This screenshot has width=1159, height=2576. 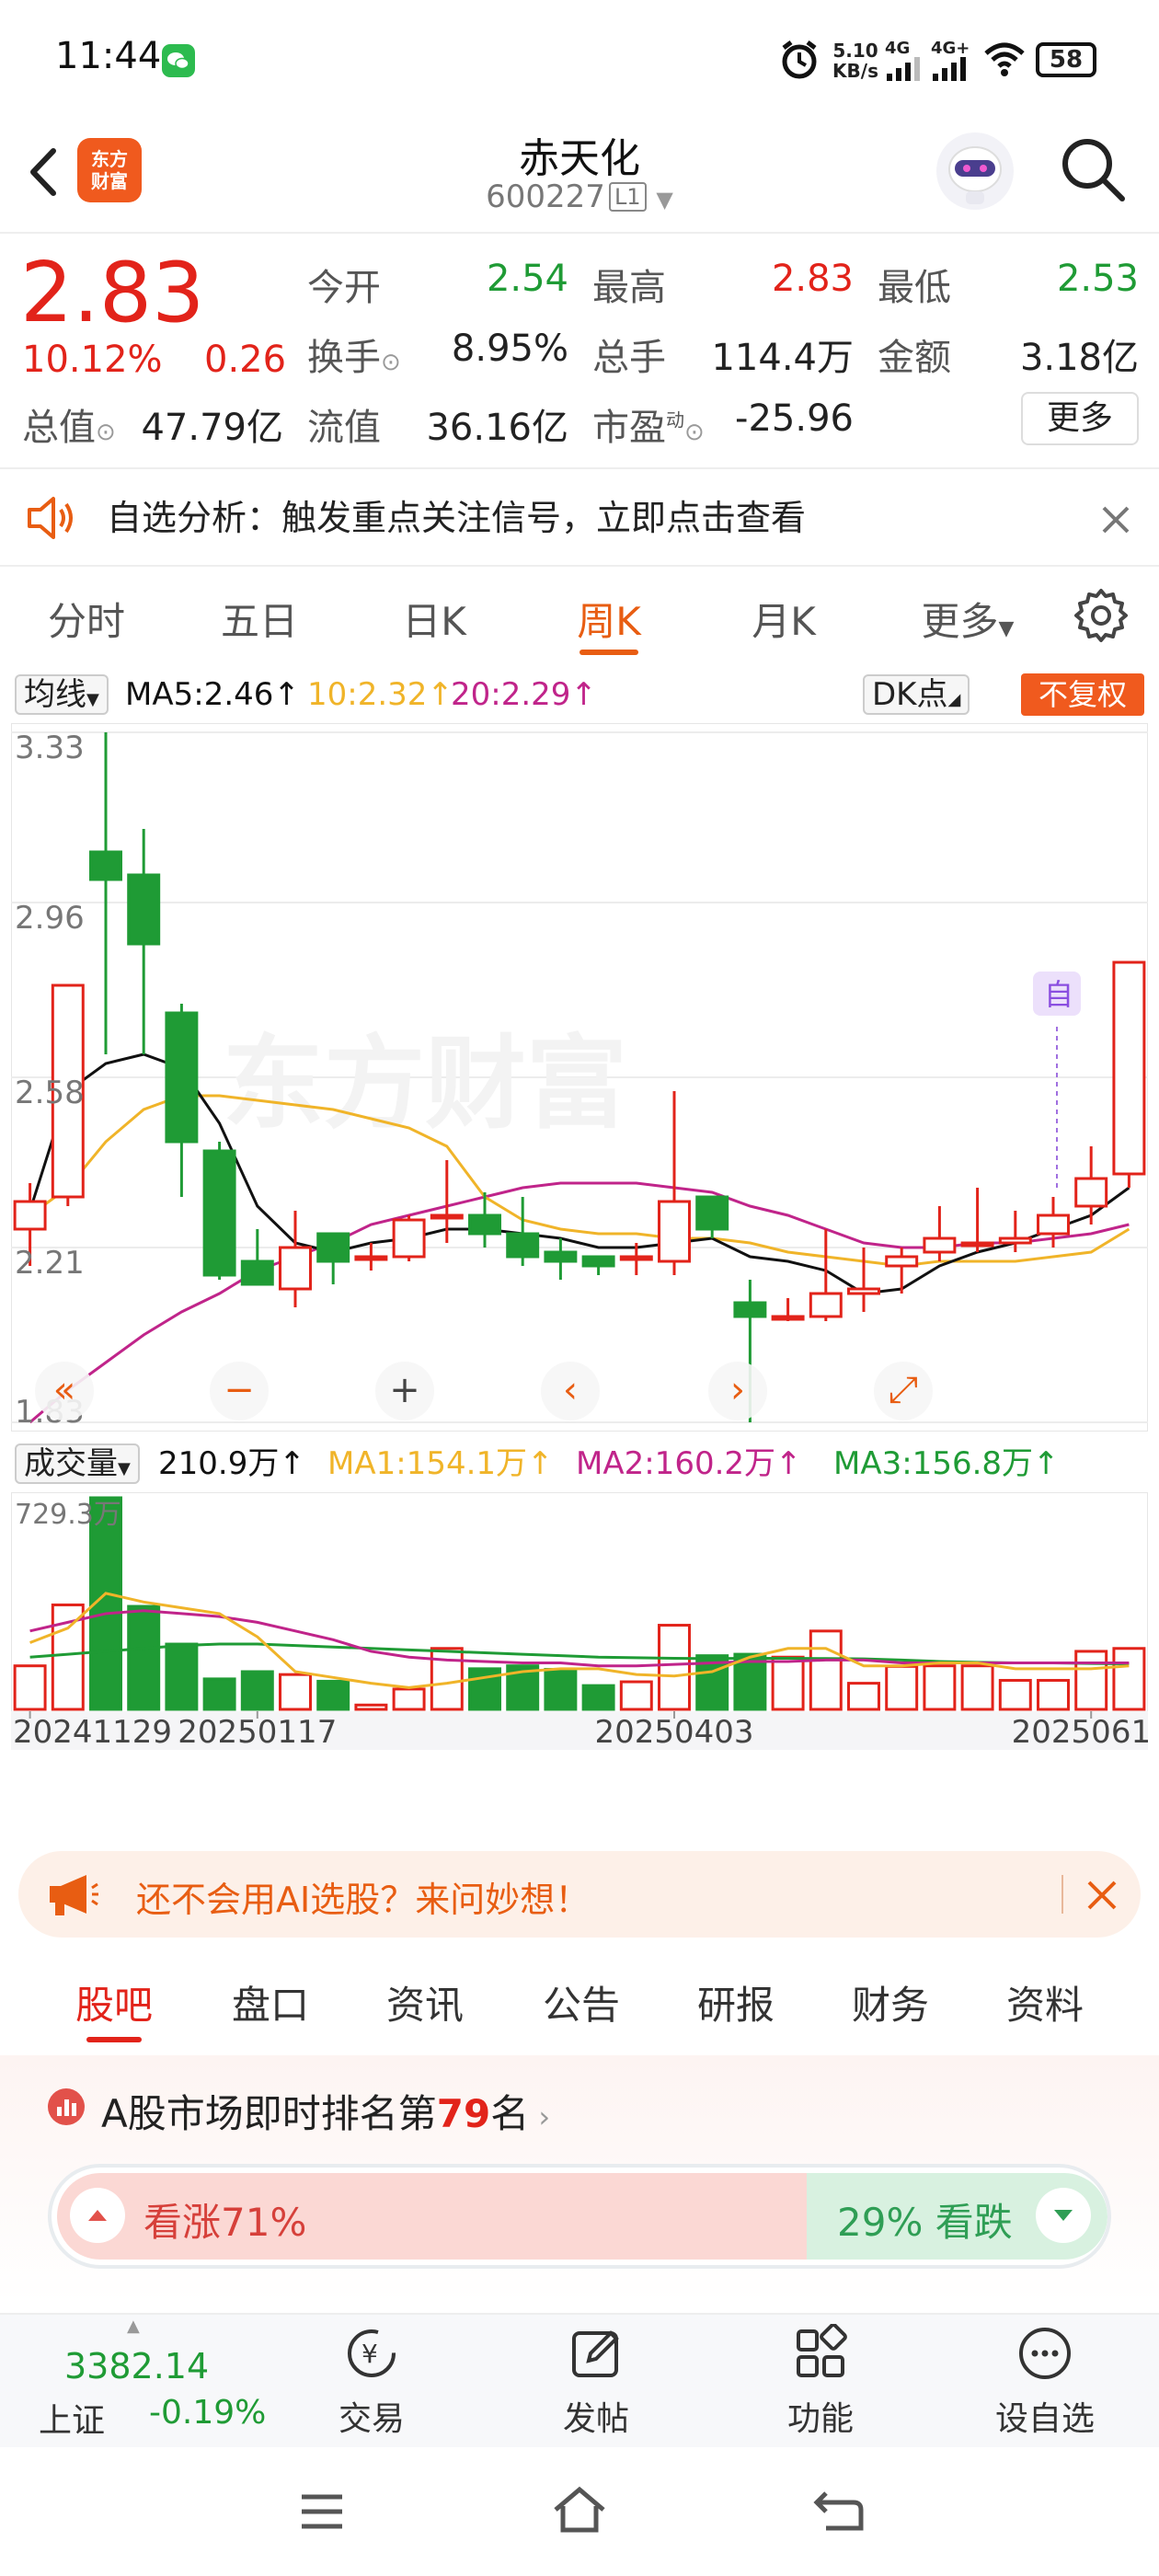 I want to click on analysis-banner: 自选分析：触发重点关注信号，立即点击查看, so click(x=579, y=517).